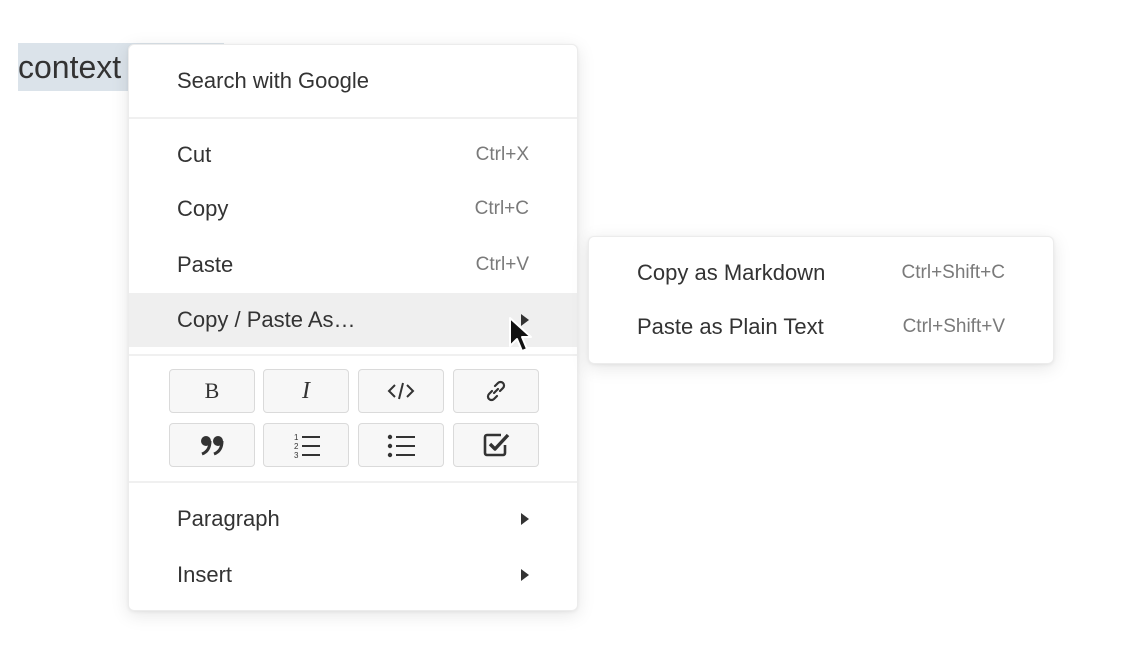 This screenshot has width=1138, height=654. I want to click on search-with-google-item: Search with Google, so click(353, 81).